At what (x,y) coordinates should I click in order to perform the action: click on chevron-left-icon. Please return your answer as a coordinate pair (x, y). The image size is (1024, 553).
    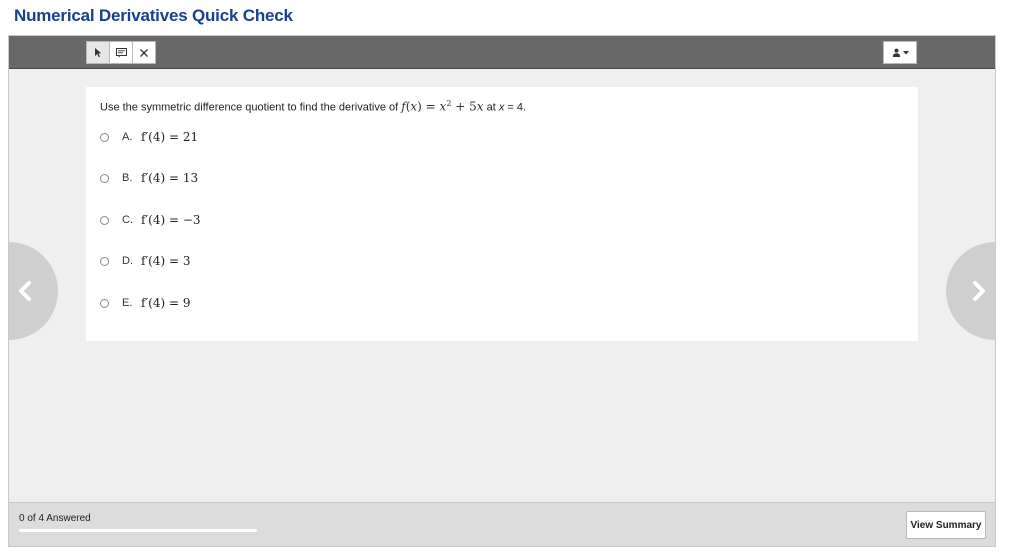
    Looking at the image, I should click on (25, 291).